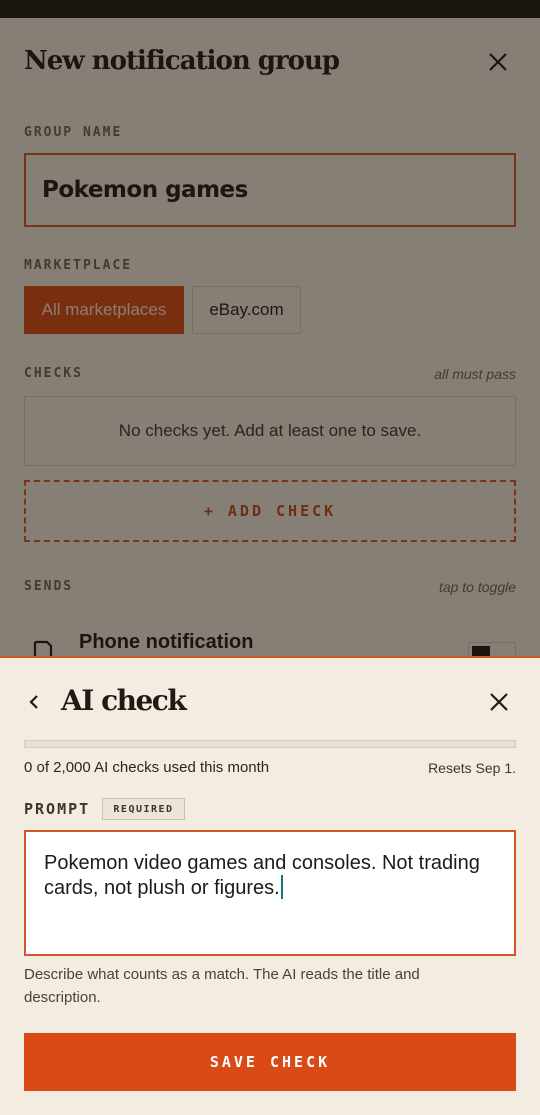 The image size is (540, 1115). I want to click on required-badge: REQUIRED, so click(143, 809).